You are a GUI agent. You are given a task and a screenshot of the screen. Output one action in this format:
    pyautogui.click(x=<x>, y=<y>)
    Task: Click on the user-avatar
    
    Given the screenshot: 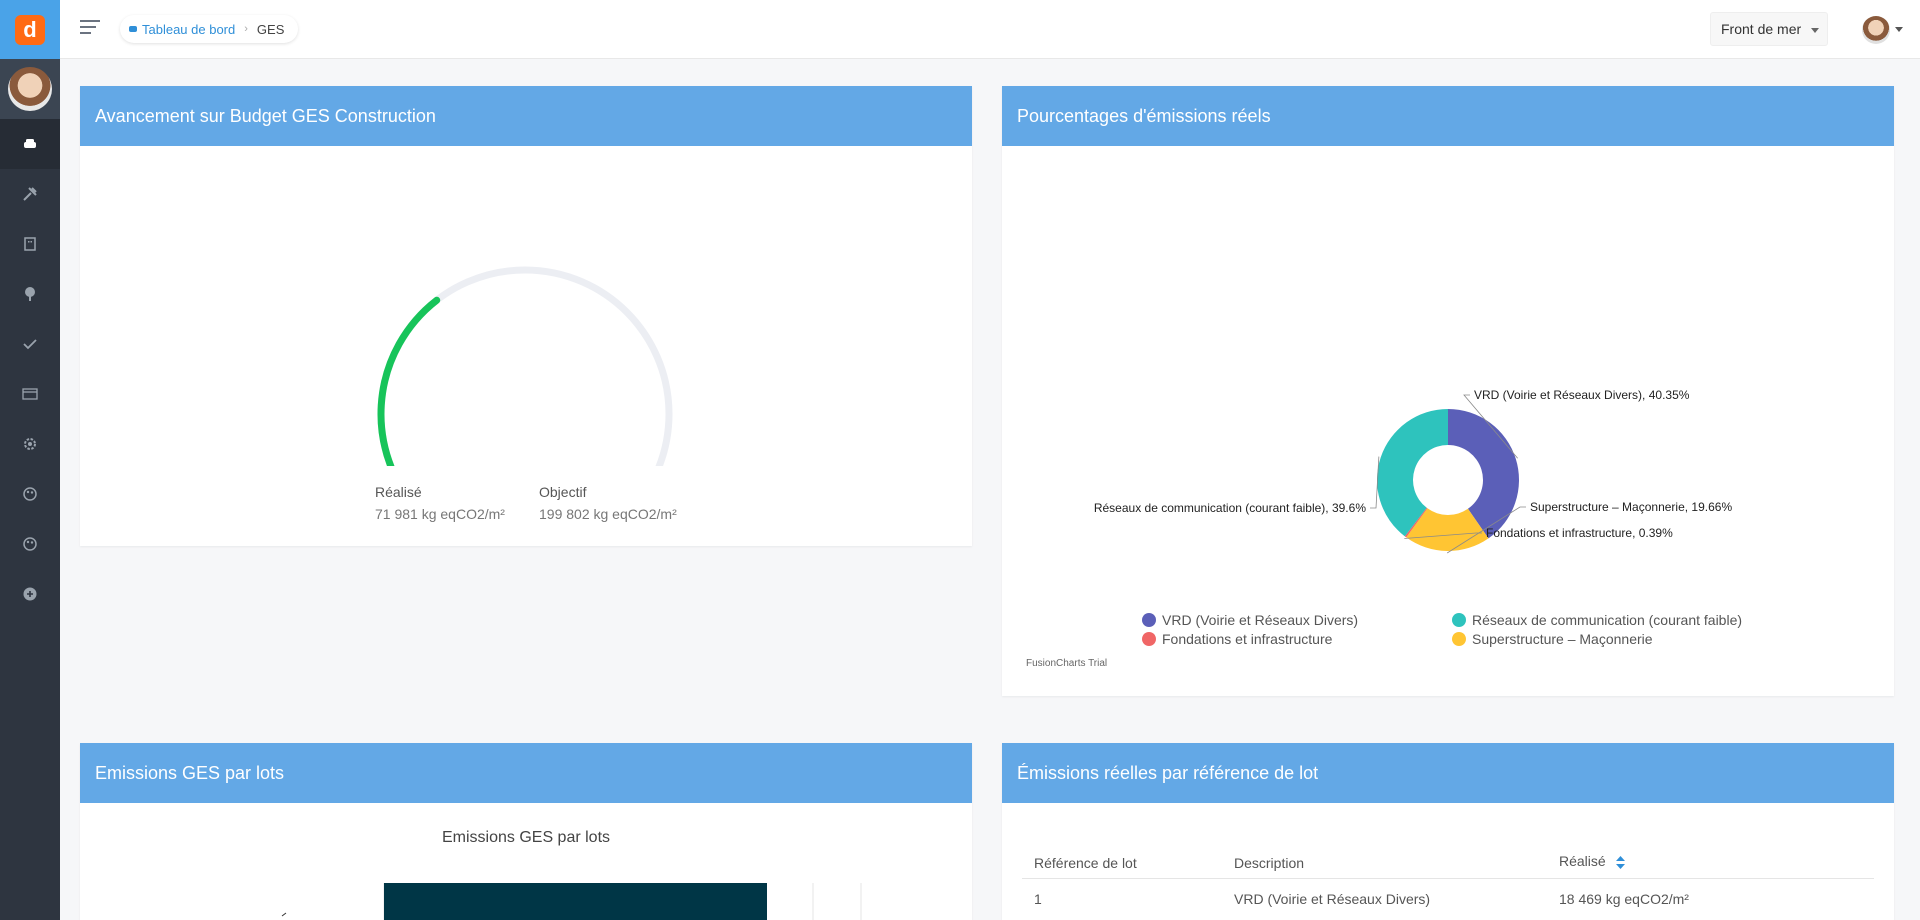 What is the action you would take?
    pyautogui.click(x=1876, y=30)
    